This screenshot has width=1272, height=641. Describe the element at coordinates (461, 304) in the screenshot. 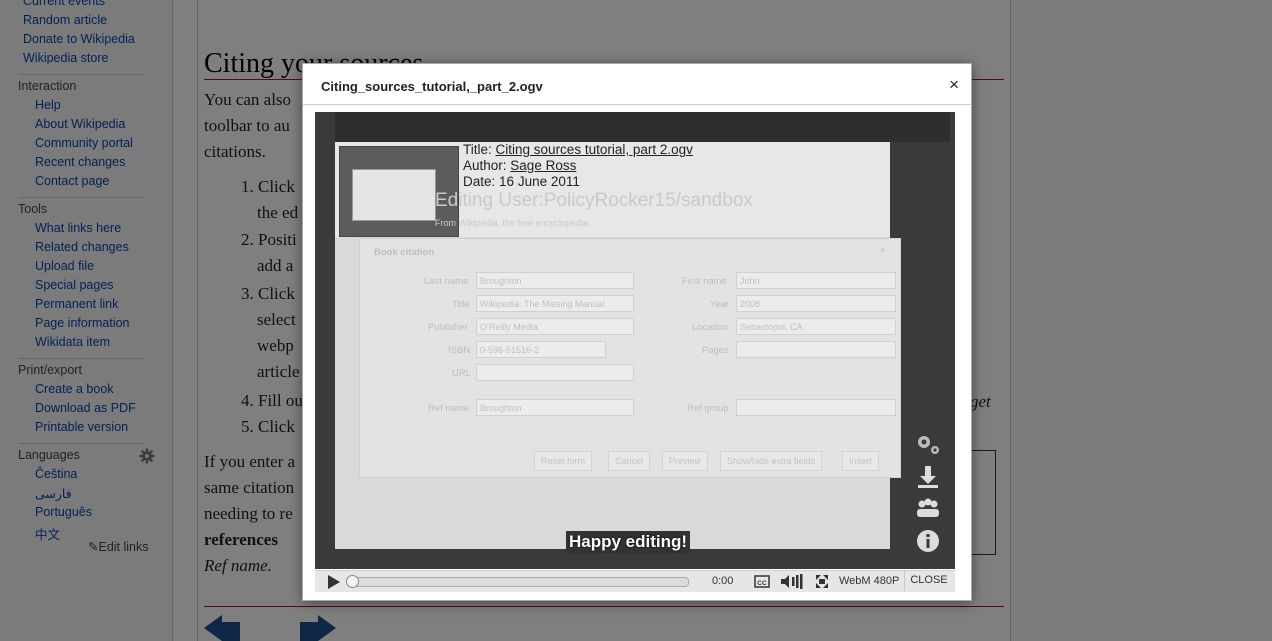

I see `ghost-label: Title` at that location.